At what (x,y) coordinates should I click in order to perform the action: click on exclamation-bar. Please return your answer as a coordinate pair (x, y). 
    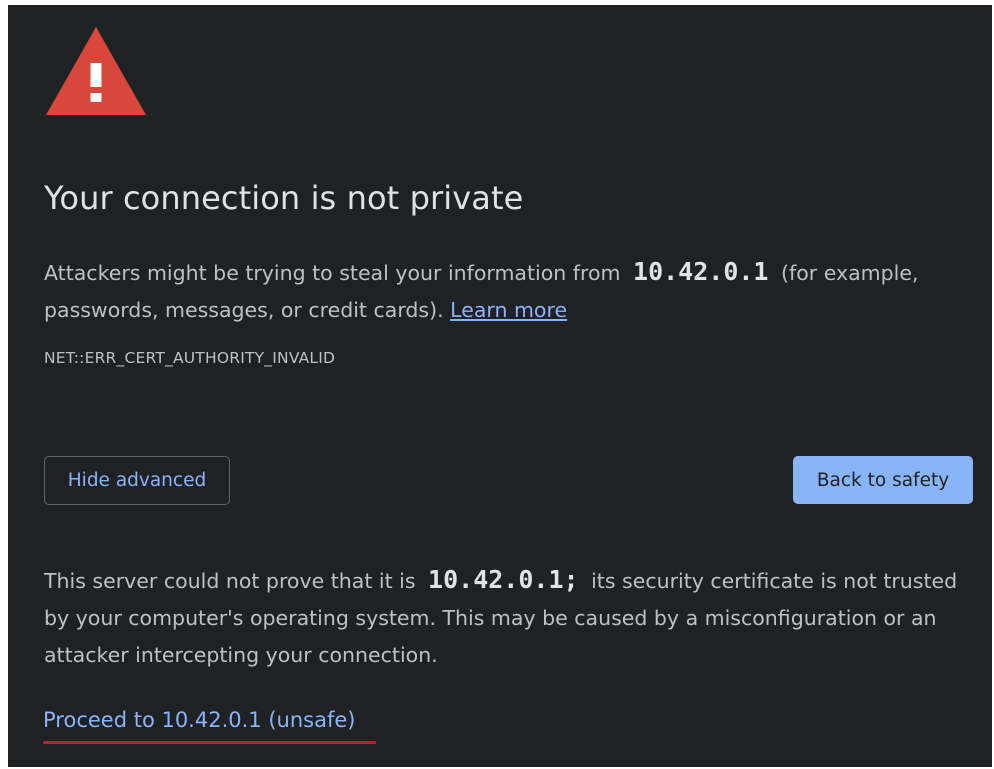
    Looking at the image, I should click on (96, 75).